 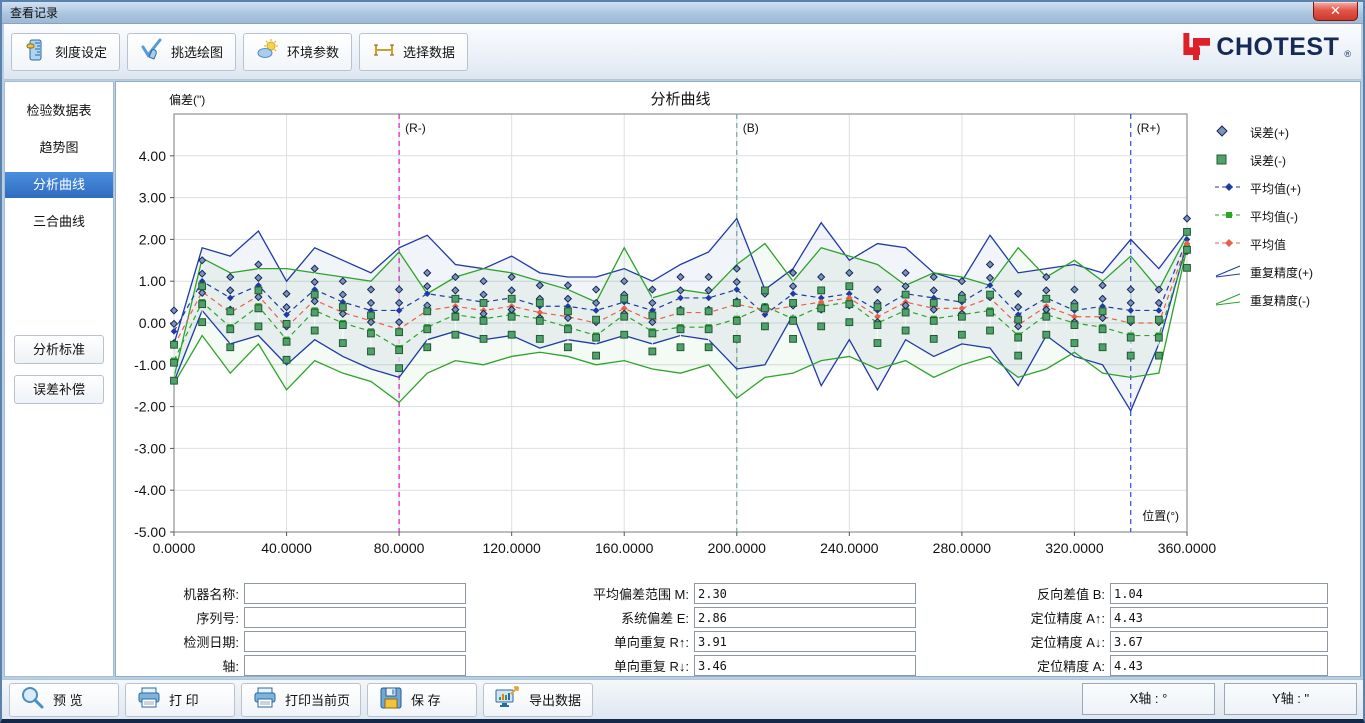 What do you see at coordinates (1071, 666) in the screenshot?
I see `stat-right-label: 定位精度 A:` at bounding box center [1071, 666].